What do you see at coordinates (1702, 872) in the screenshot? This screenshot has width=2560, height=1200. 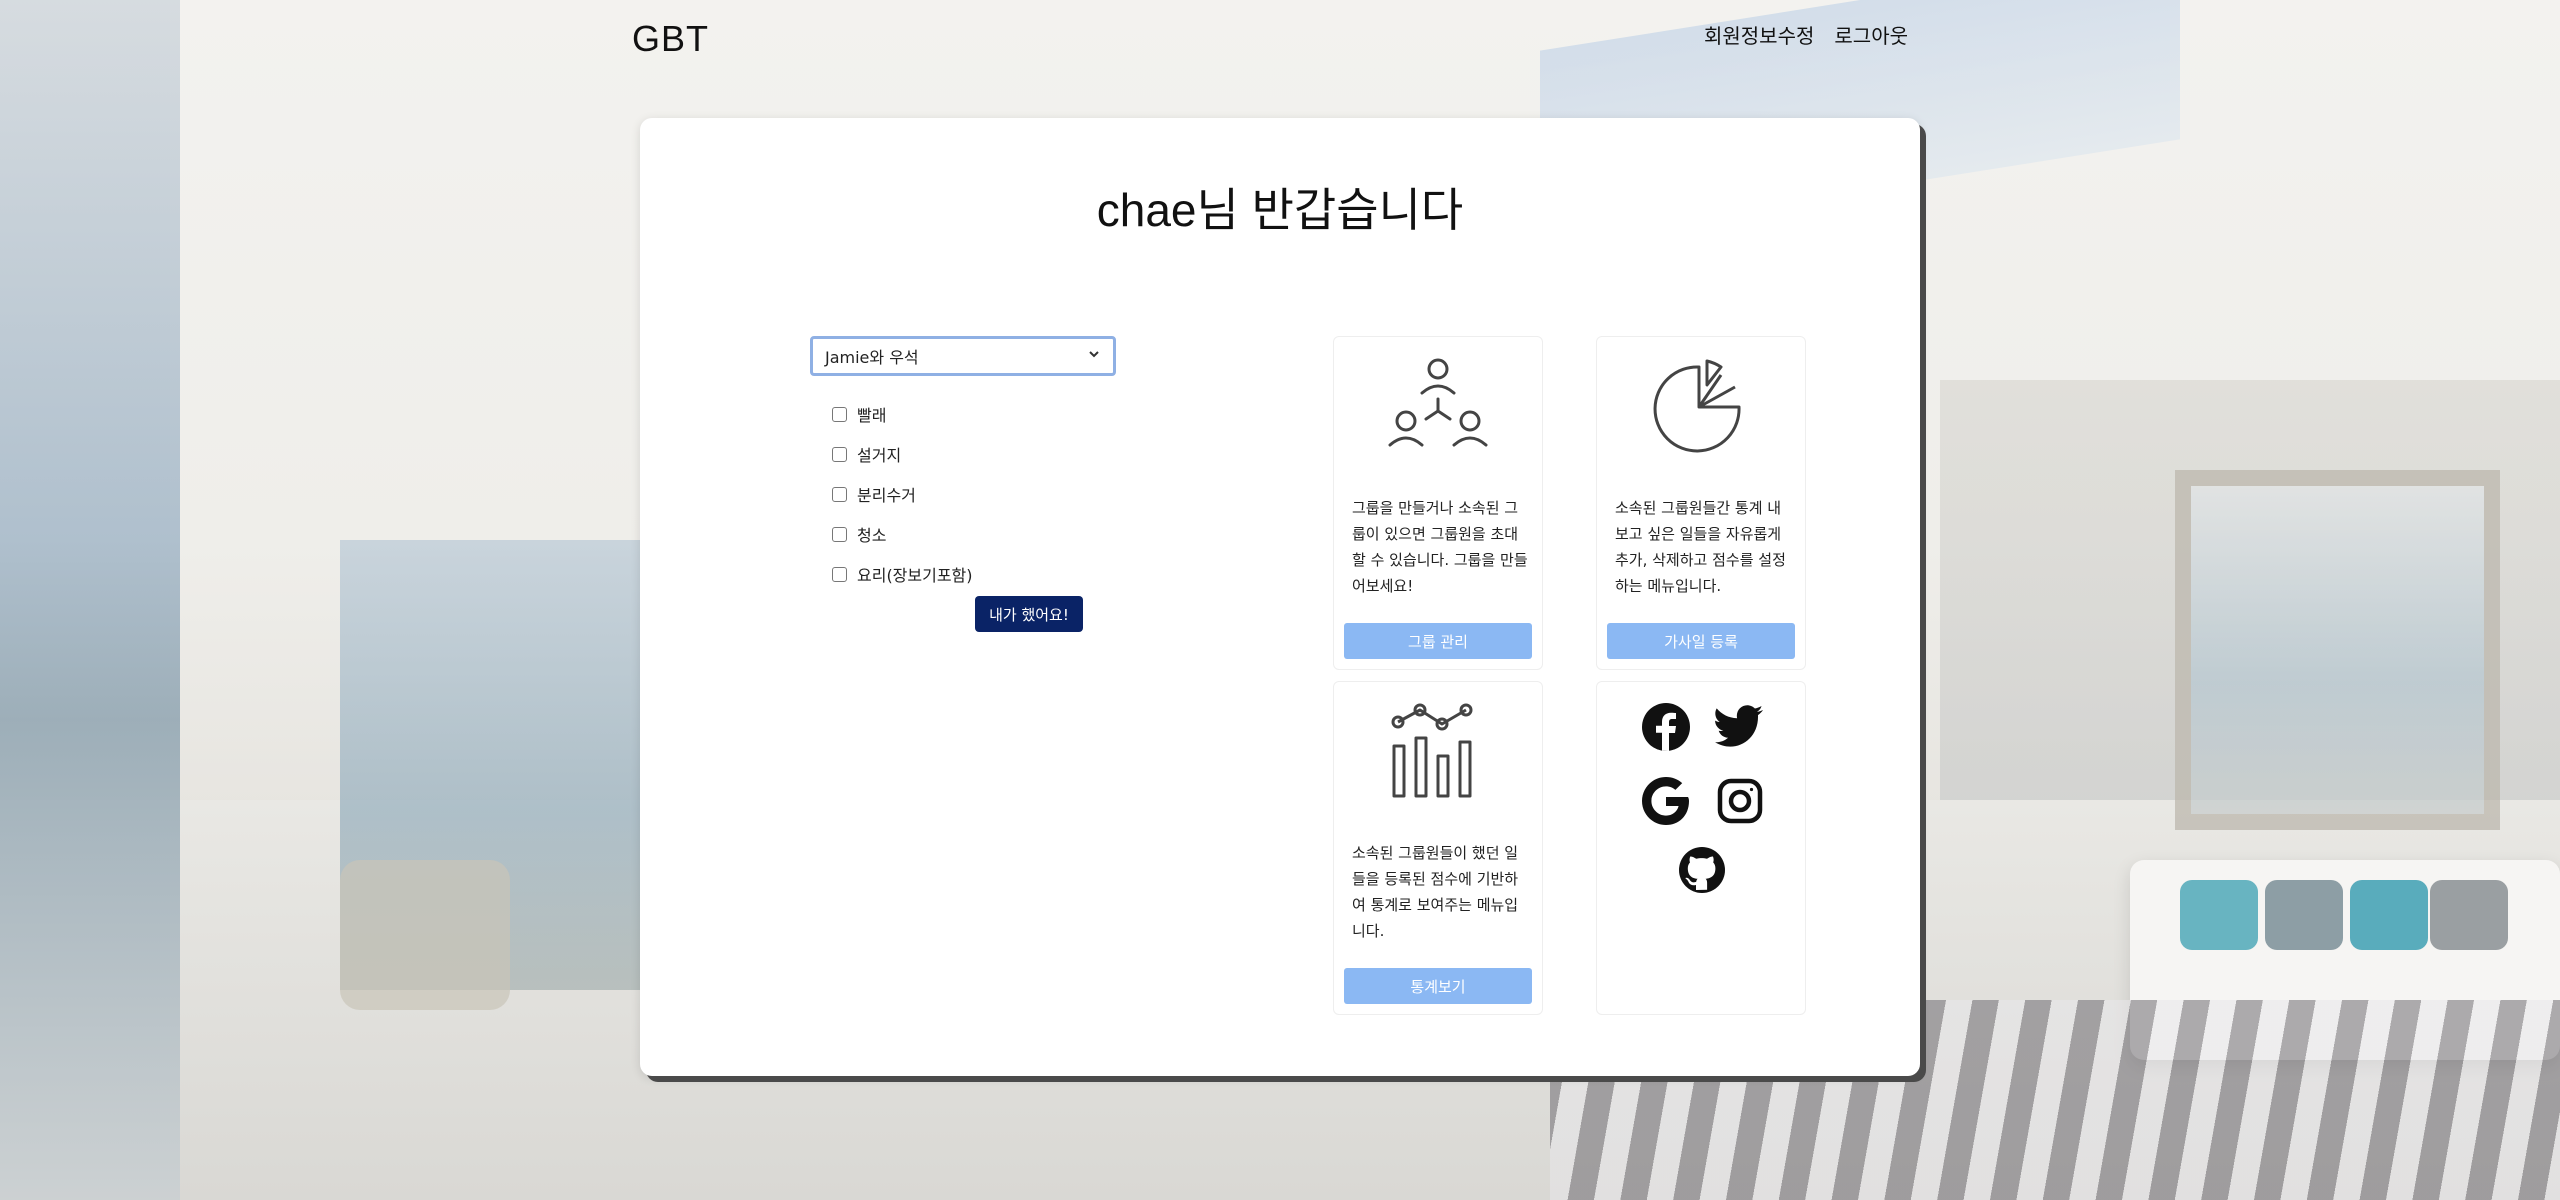 I see `github-icon` at bounding box center [1702, 872].